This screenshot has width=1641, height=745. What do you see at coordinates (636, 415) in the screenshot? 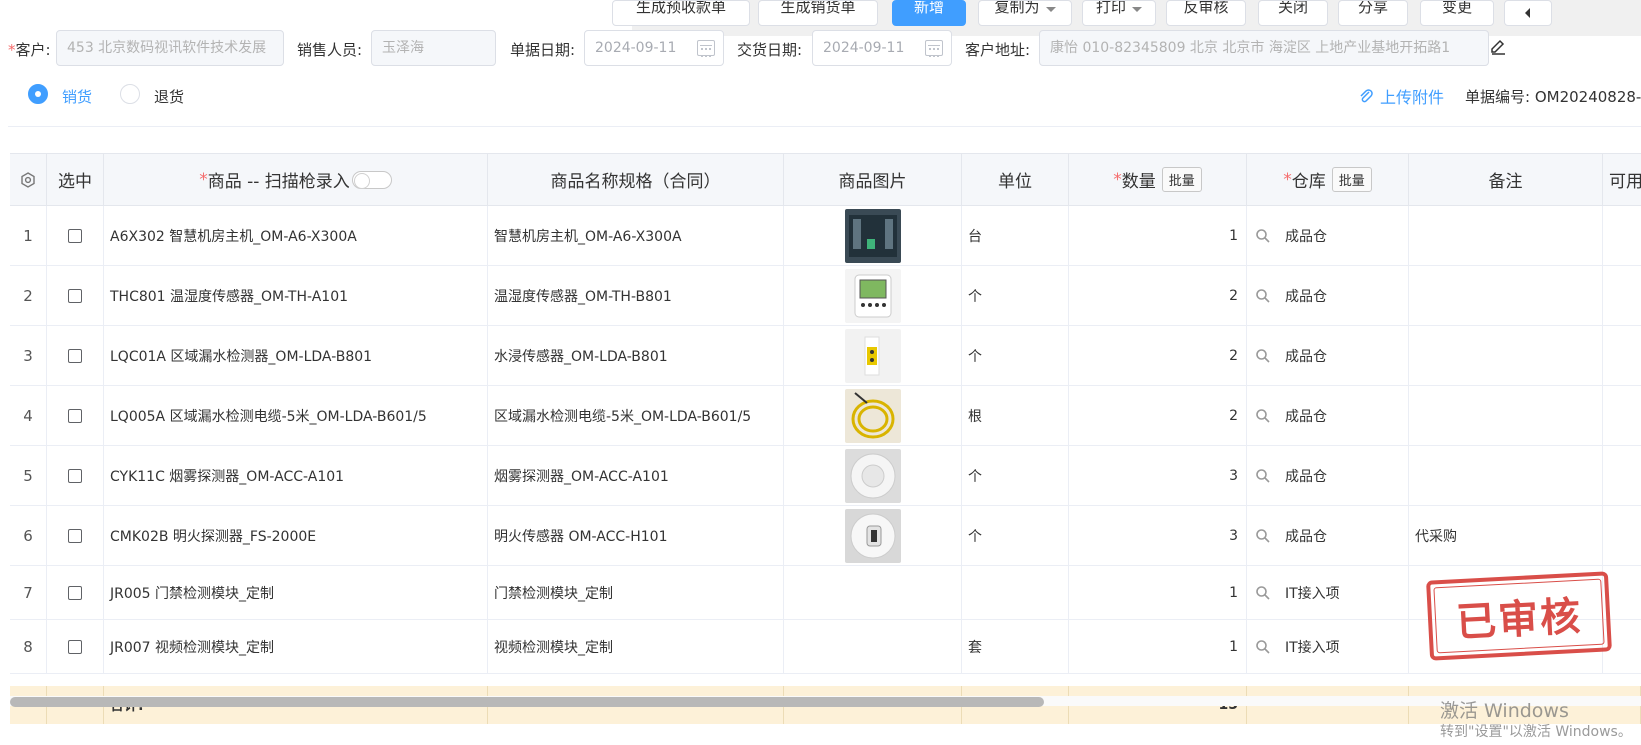
I see `spec-cell: 区域漏水检测电缆-5米_OM-LDA-B601/5` at bounding box center [636, 415].